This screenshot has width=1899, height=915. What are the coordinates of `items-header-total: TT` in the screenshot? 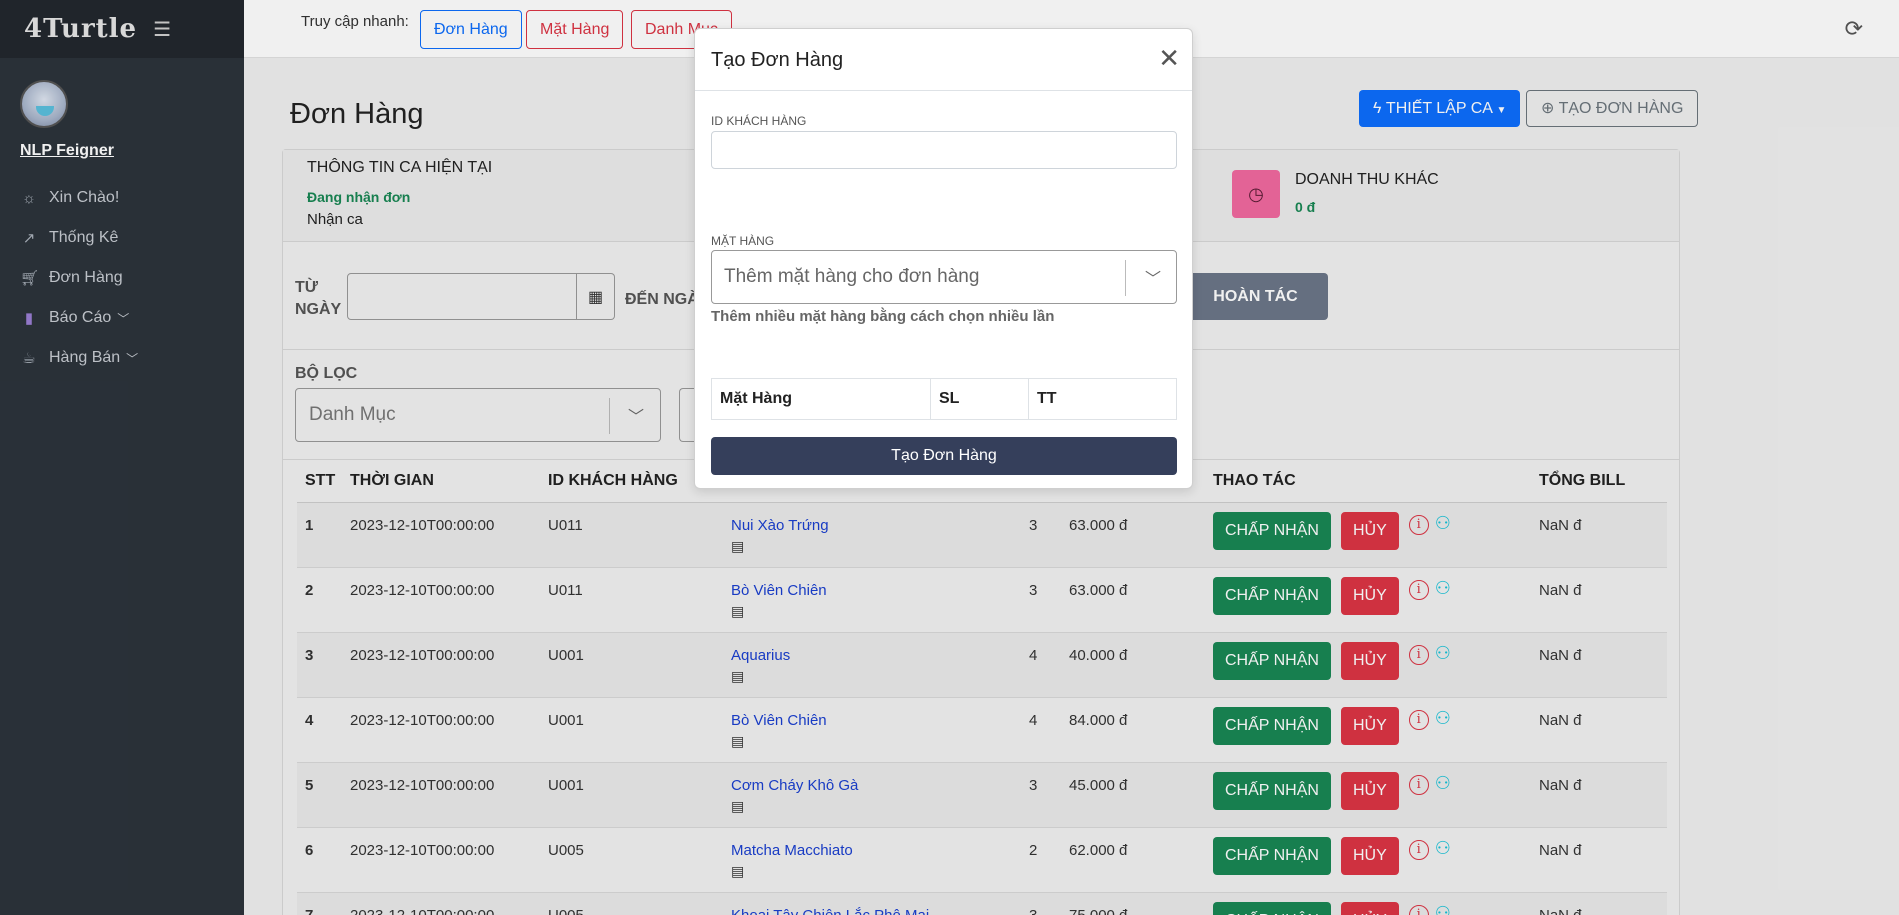 It's located at (1102, 399).